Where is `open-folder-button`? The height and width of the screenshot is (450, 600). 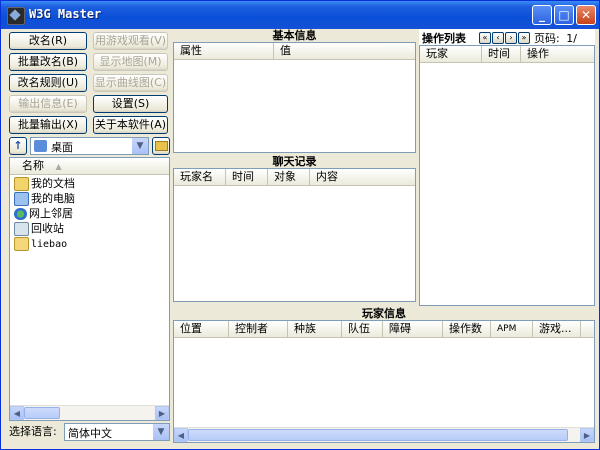 open-folder-button is located at coordinates (161, 146).